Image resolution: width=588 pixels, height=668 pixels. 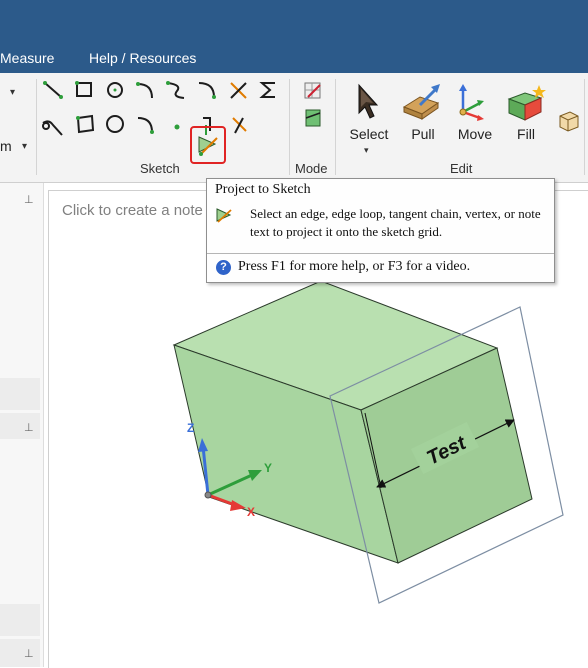 I want to click on axis-y-label: Y, so click(x=268, y=468).